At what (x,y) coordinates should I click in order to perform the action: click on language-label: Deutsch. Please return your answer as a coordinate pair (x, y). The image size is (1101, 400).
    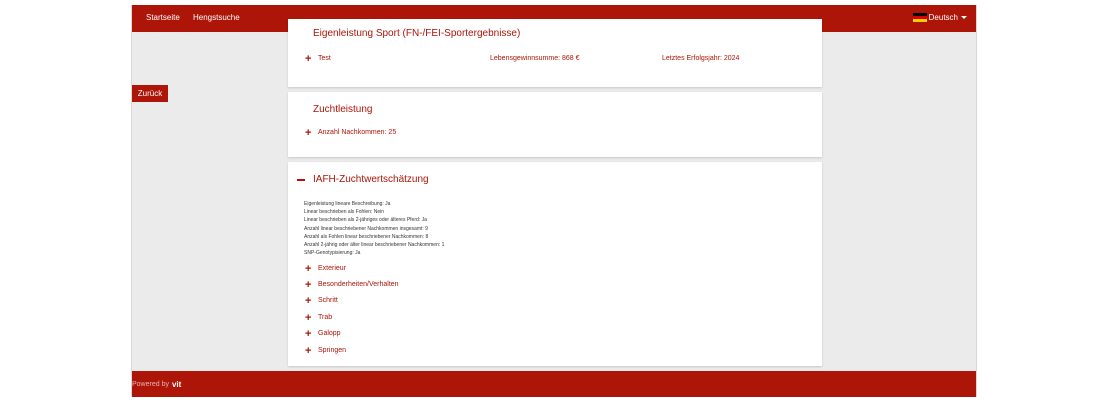
    Looking at the image, I should click on (943, 17).